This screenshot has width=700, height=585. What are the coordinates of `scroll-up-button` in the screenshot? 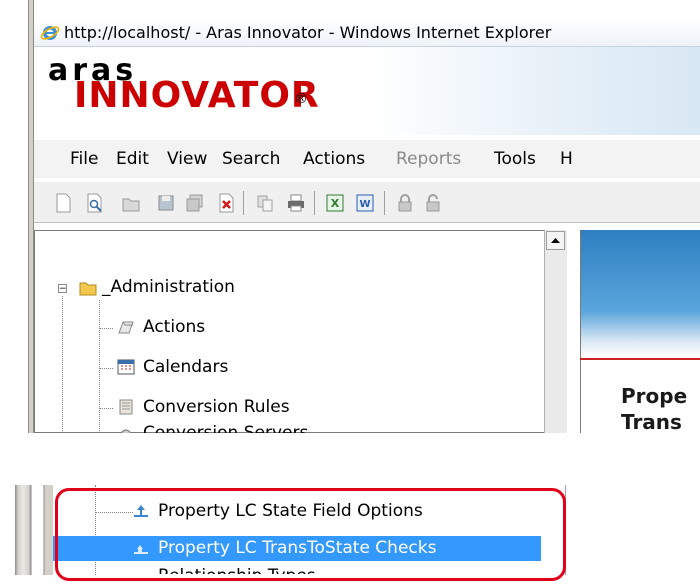 It's located at (555, 240).